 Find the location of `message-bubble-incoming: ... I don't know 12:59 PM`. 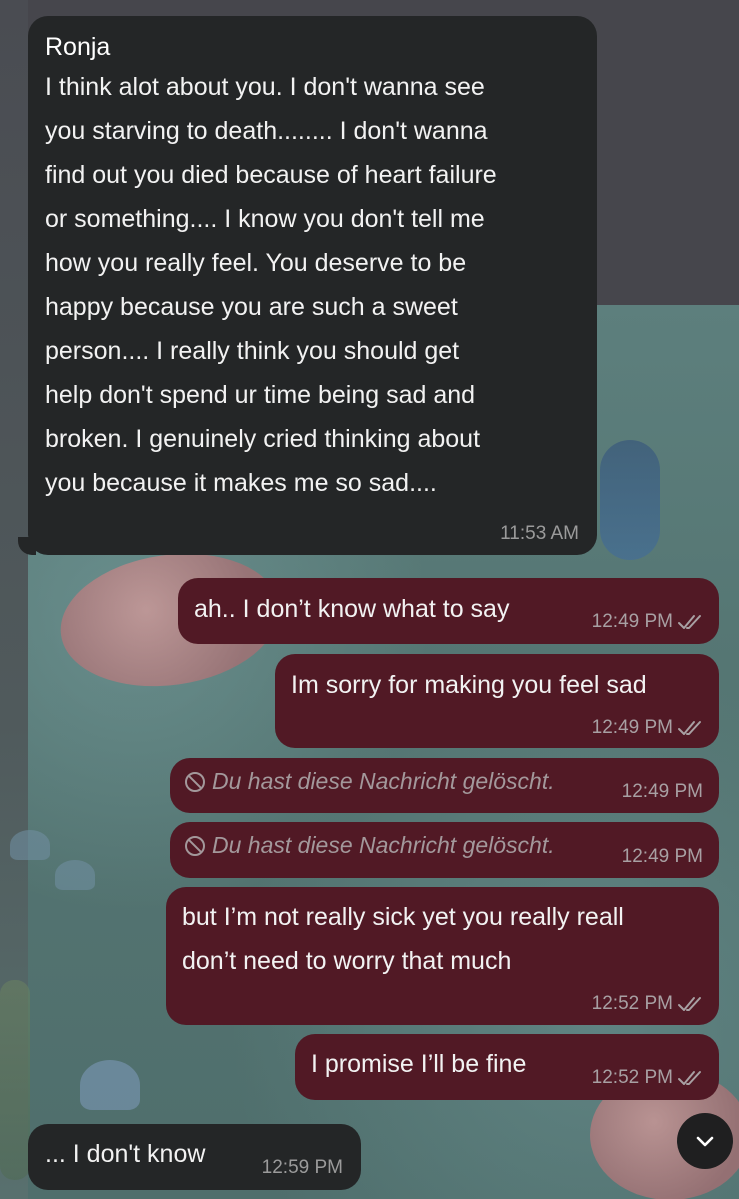

message-bubble-incoming: ... I don't know 12:59 PM is located at coordinates (194, 1157).